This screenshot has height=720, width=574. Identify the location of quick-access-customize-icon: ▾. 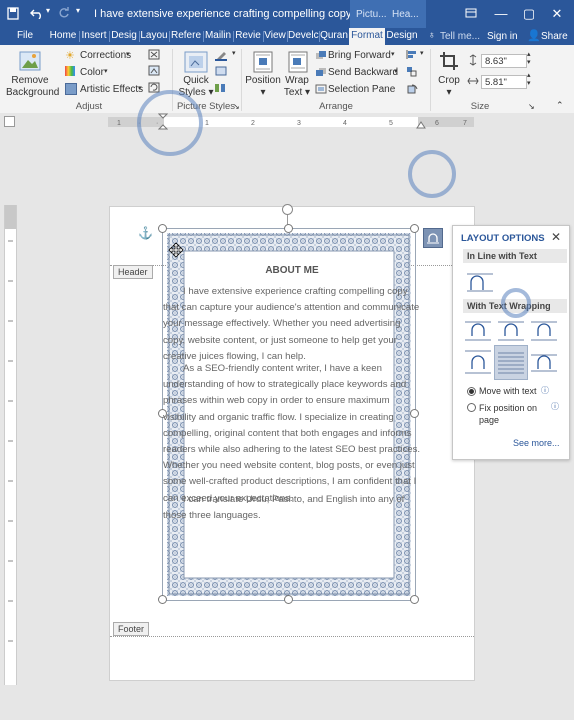
(78, 10).